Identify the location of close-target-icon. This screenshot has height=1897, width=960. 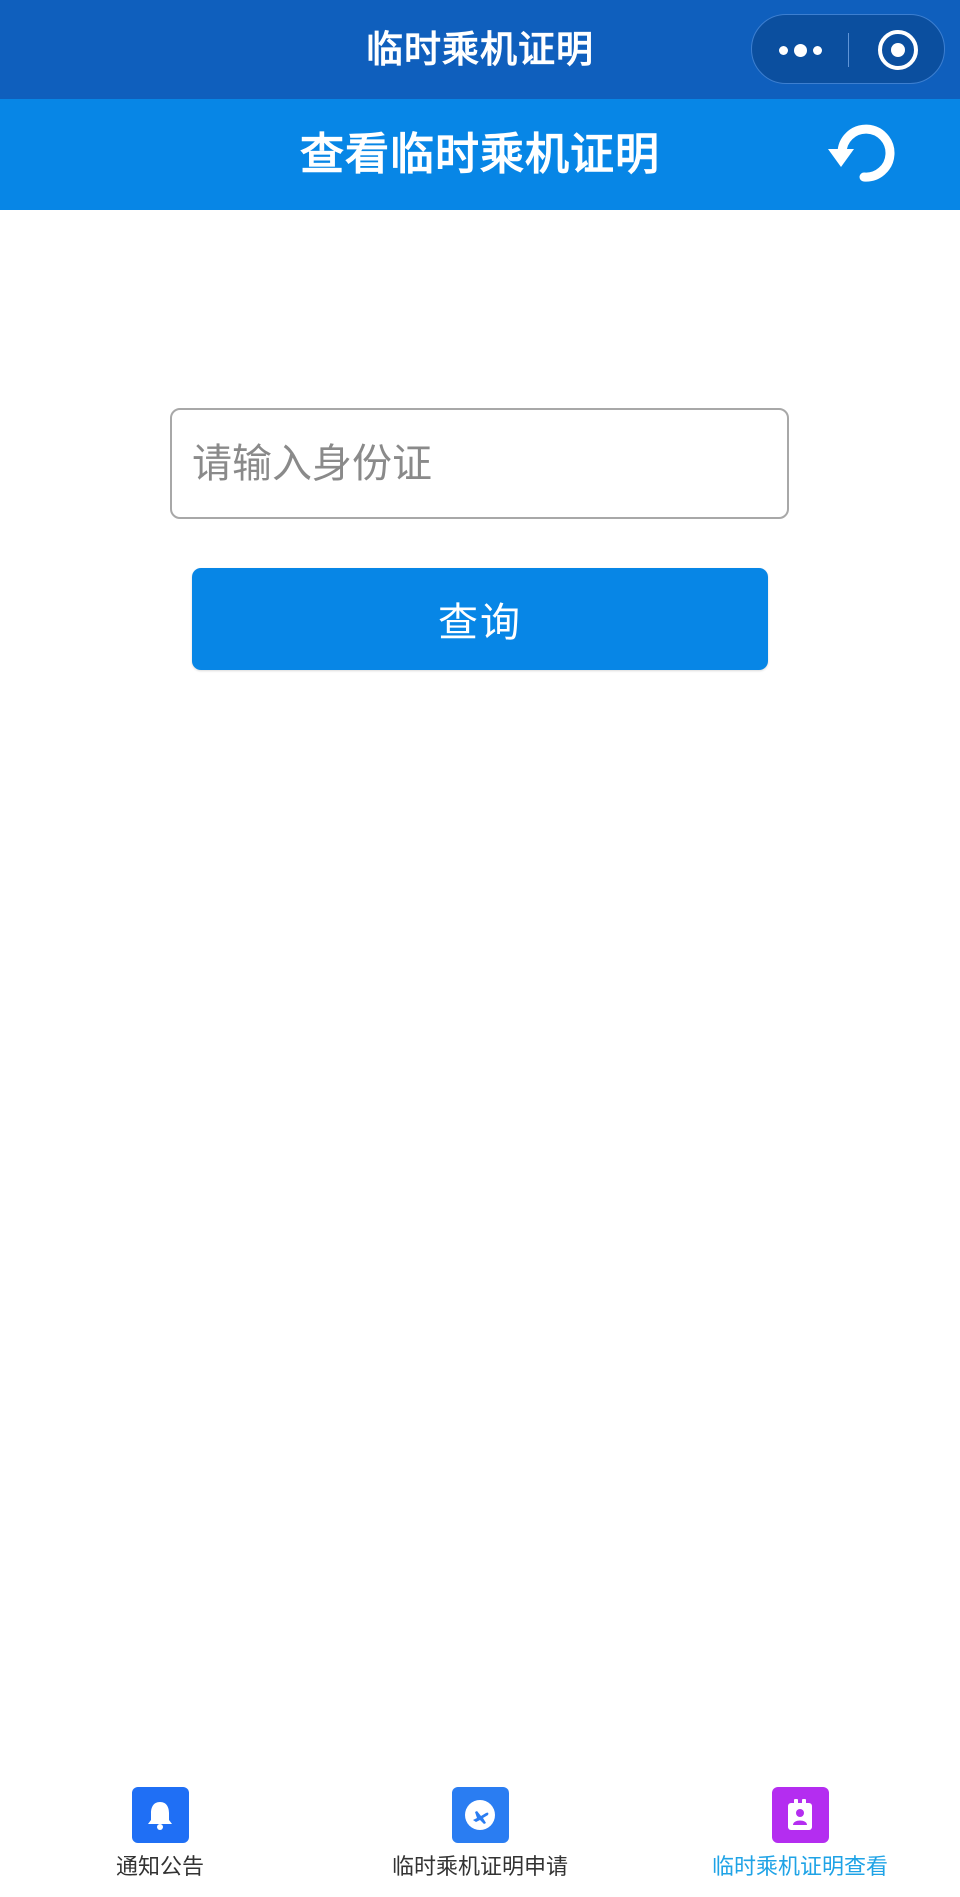
(897, 50).